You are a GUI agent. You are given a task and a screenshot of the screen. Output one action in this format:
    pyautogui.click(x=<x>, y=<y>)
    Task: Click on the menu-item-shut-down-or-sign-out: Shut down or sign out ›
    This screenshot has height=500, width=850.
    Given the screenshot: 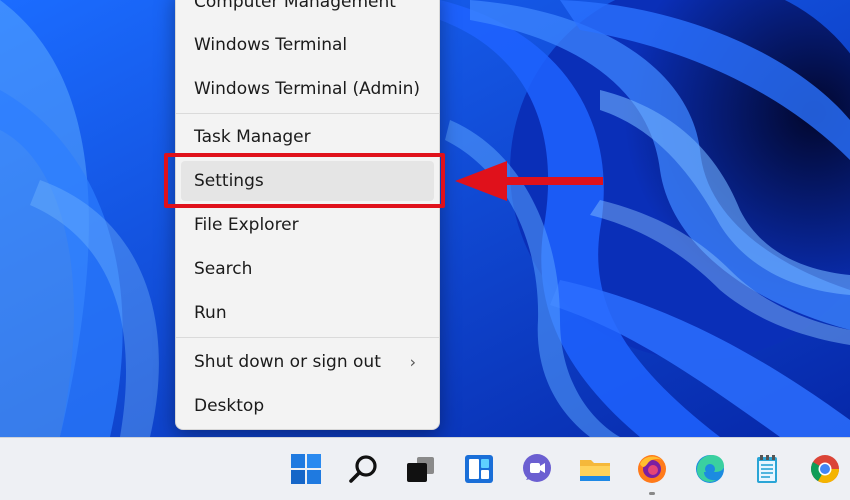 What is the action you would take?
    pyautogui.click(x=307, y=362)
    